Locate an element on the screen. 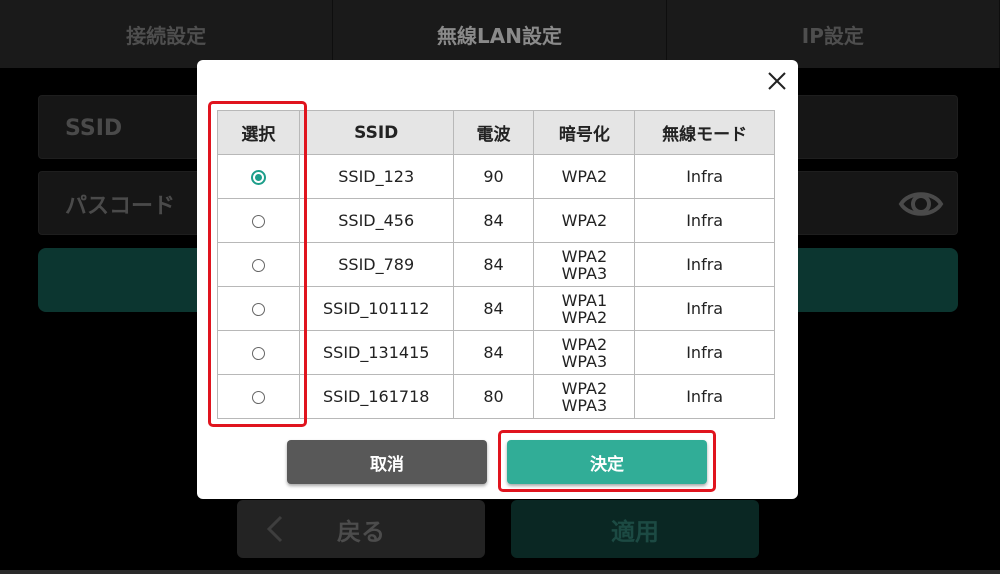 The image size is (1000, 574). table-header-row: 選択 SSID 電波 暗号化 無線モード is located at coordinates (496, 132).